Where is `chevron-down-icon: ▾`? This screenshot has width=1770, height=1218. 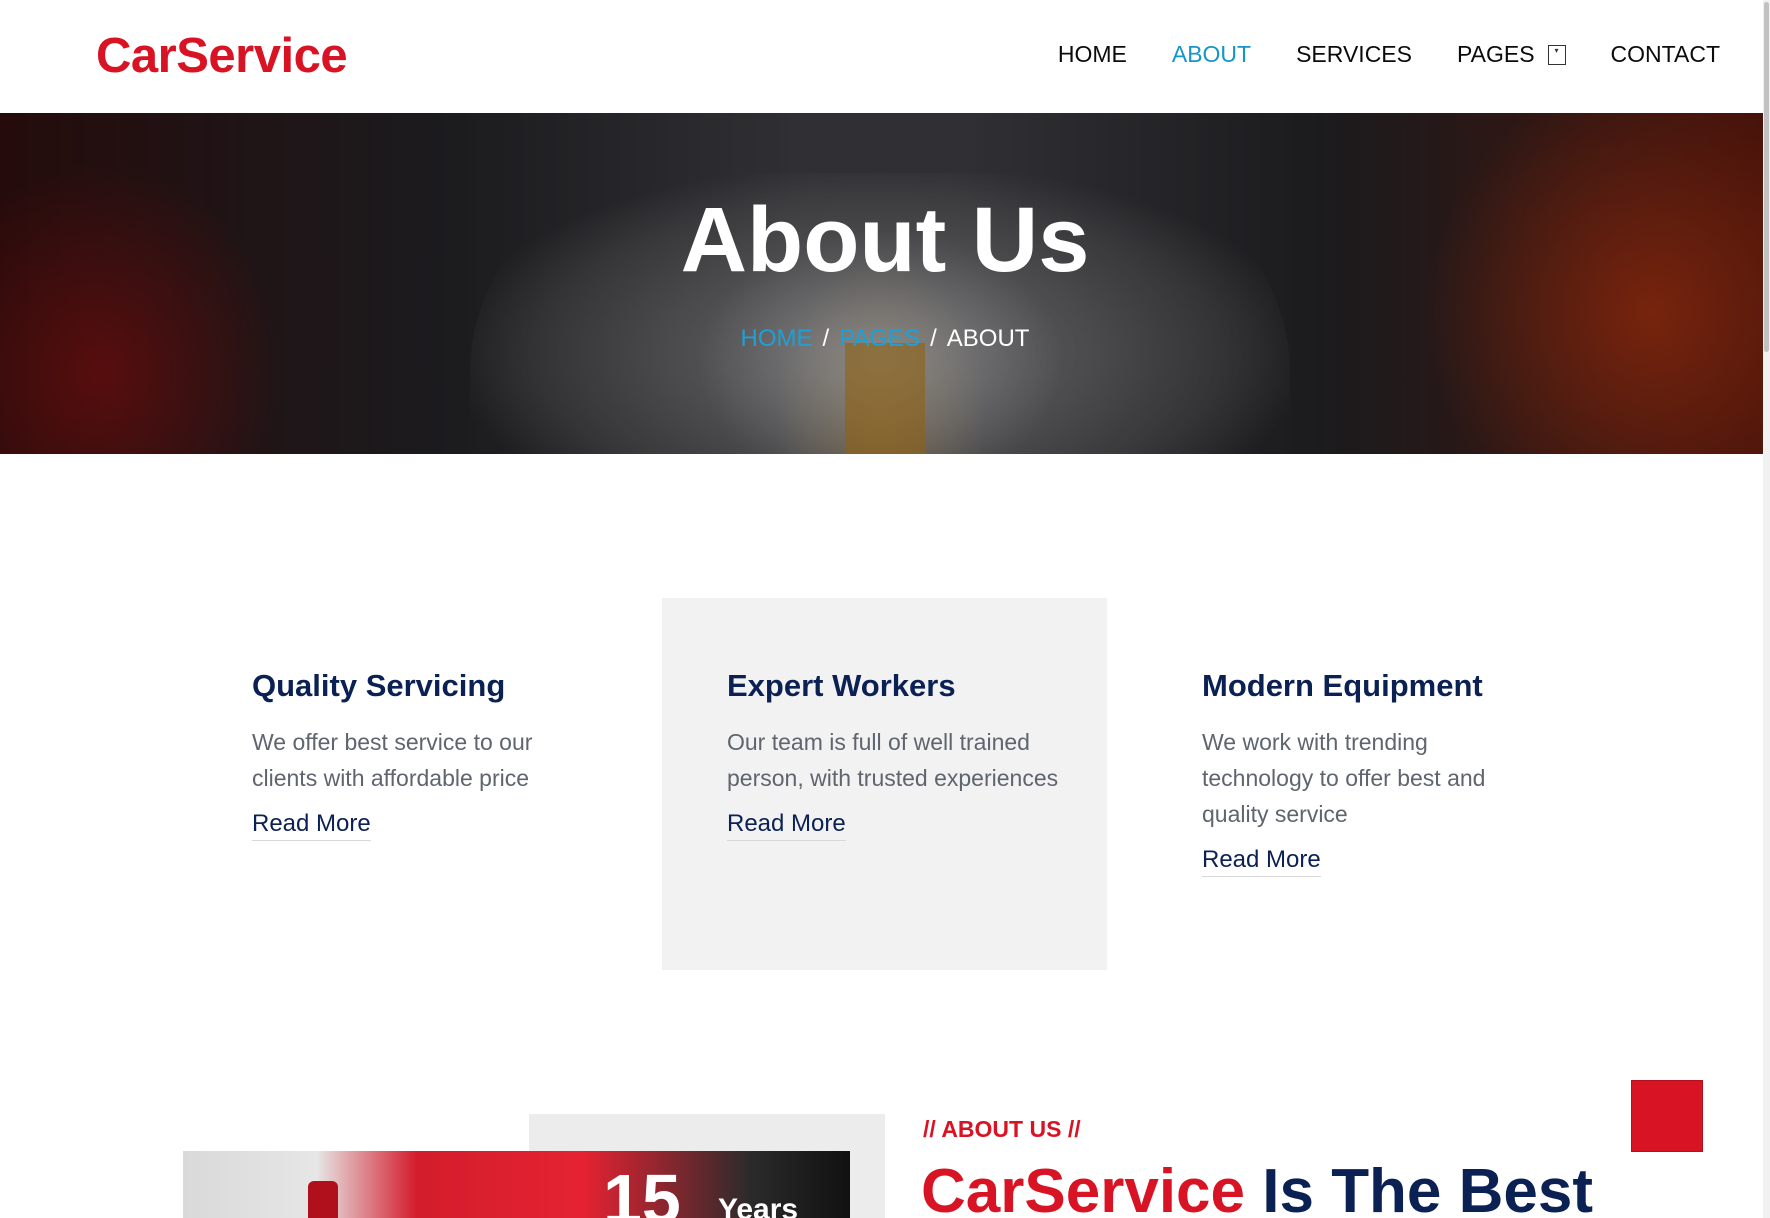
chevron-down-icon: ▾ is located at coordinates (1556, 54).